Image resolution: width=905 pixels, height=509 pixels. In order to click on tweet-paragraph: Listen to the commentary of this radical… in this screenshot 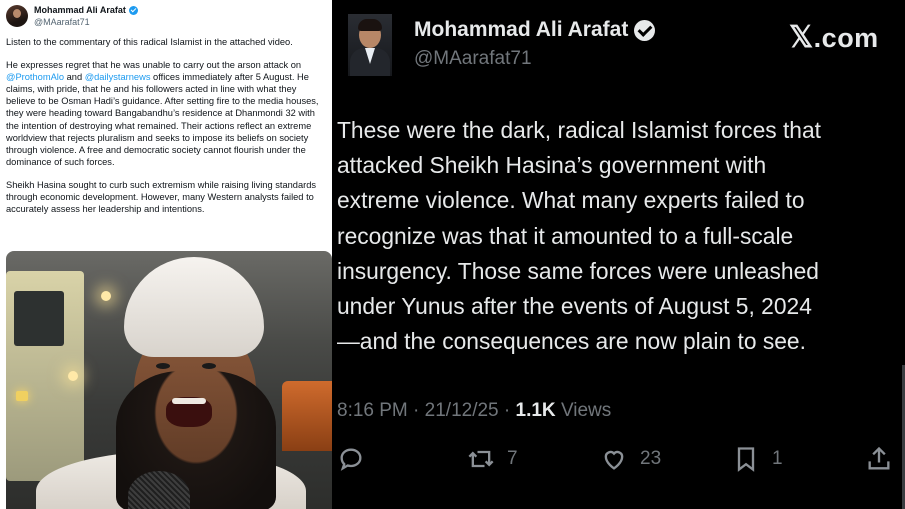, I will do `click(149, 42)`.